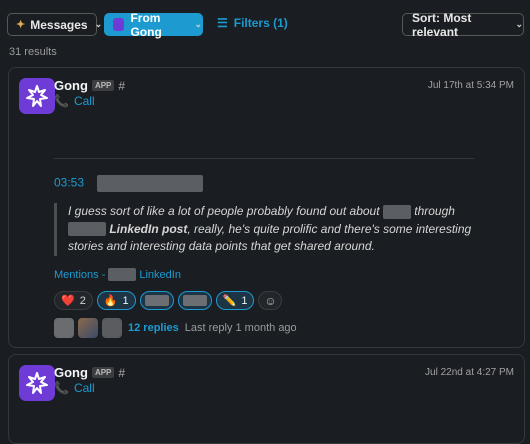  I want to click on from-gong-filter: From Gong ⌄, so click(153, 24).